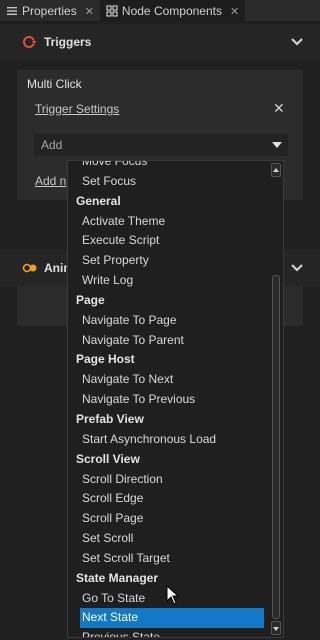  I want to click on dropdown-option-execute-script: Execute Script, so click(170, 241).